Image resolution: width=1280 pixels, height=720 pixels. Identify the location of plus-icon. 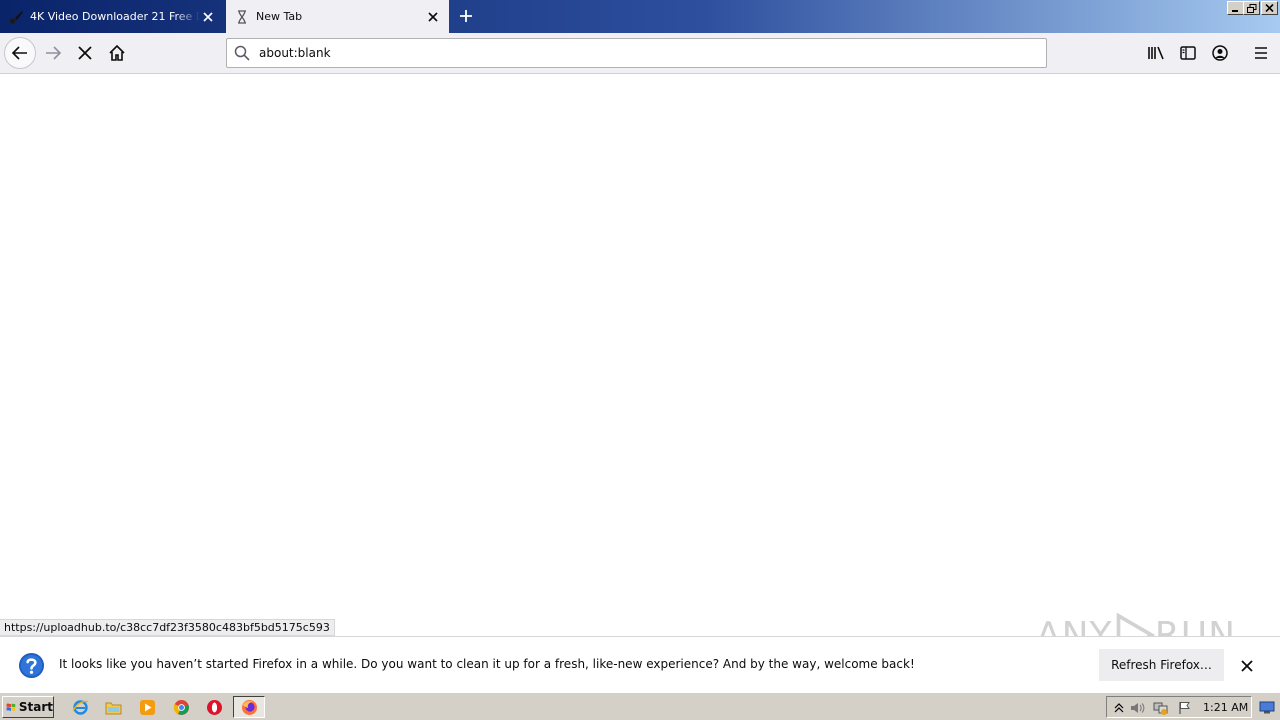
(466, 16).